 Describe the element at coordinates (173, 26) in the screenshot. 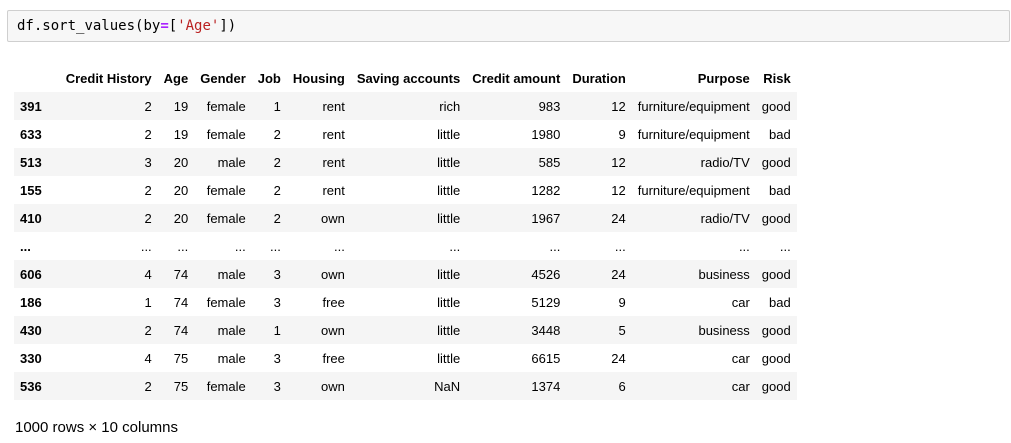

I see `code-token: [` at that location.